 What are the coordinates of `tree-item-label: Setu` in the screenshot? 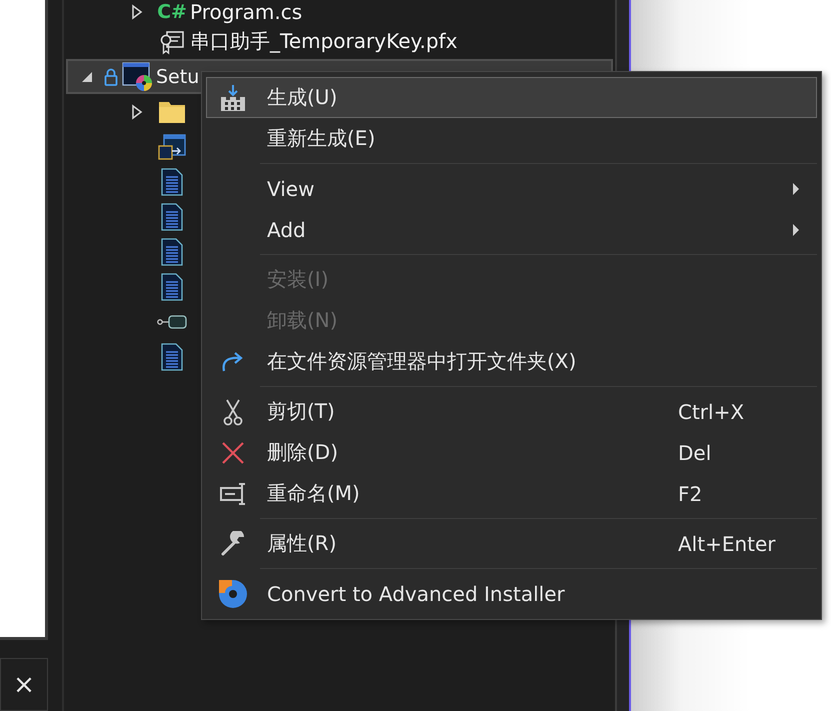 It's located at (178, 77).